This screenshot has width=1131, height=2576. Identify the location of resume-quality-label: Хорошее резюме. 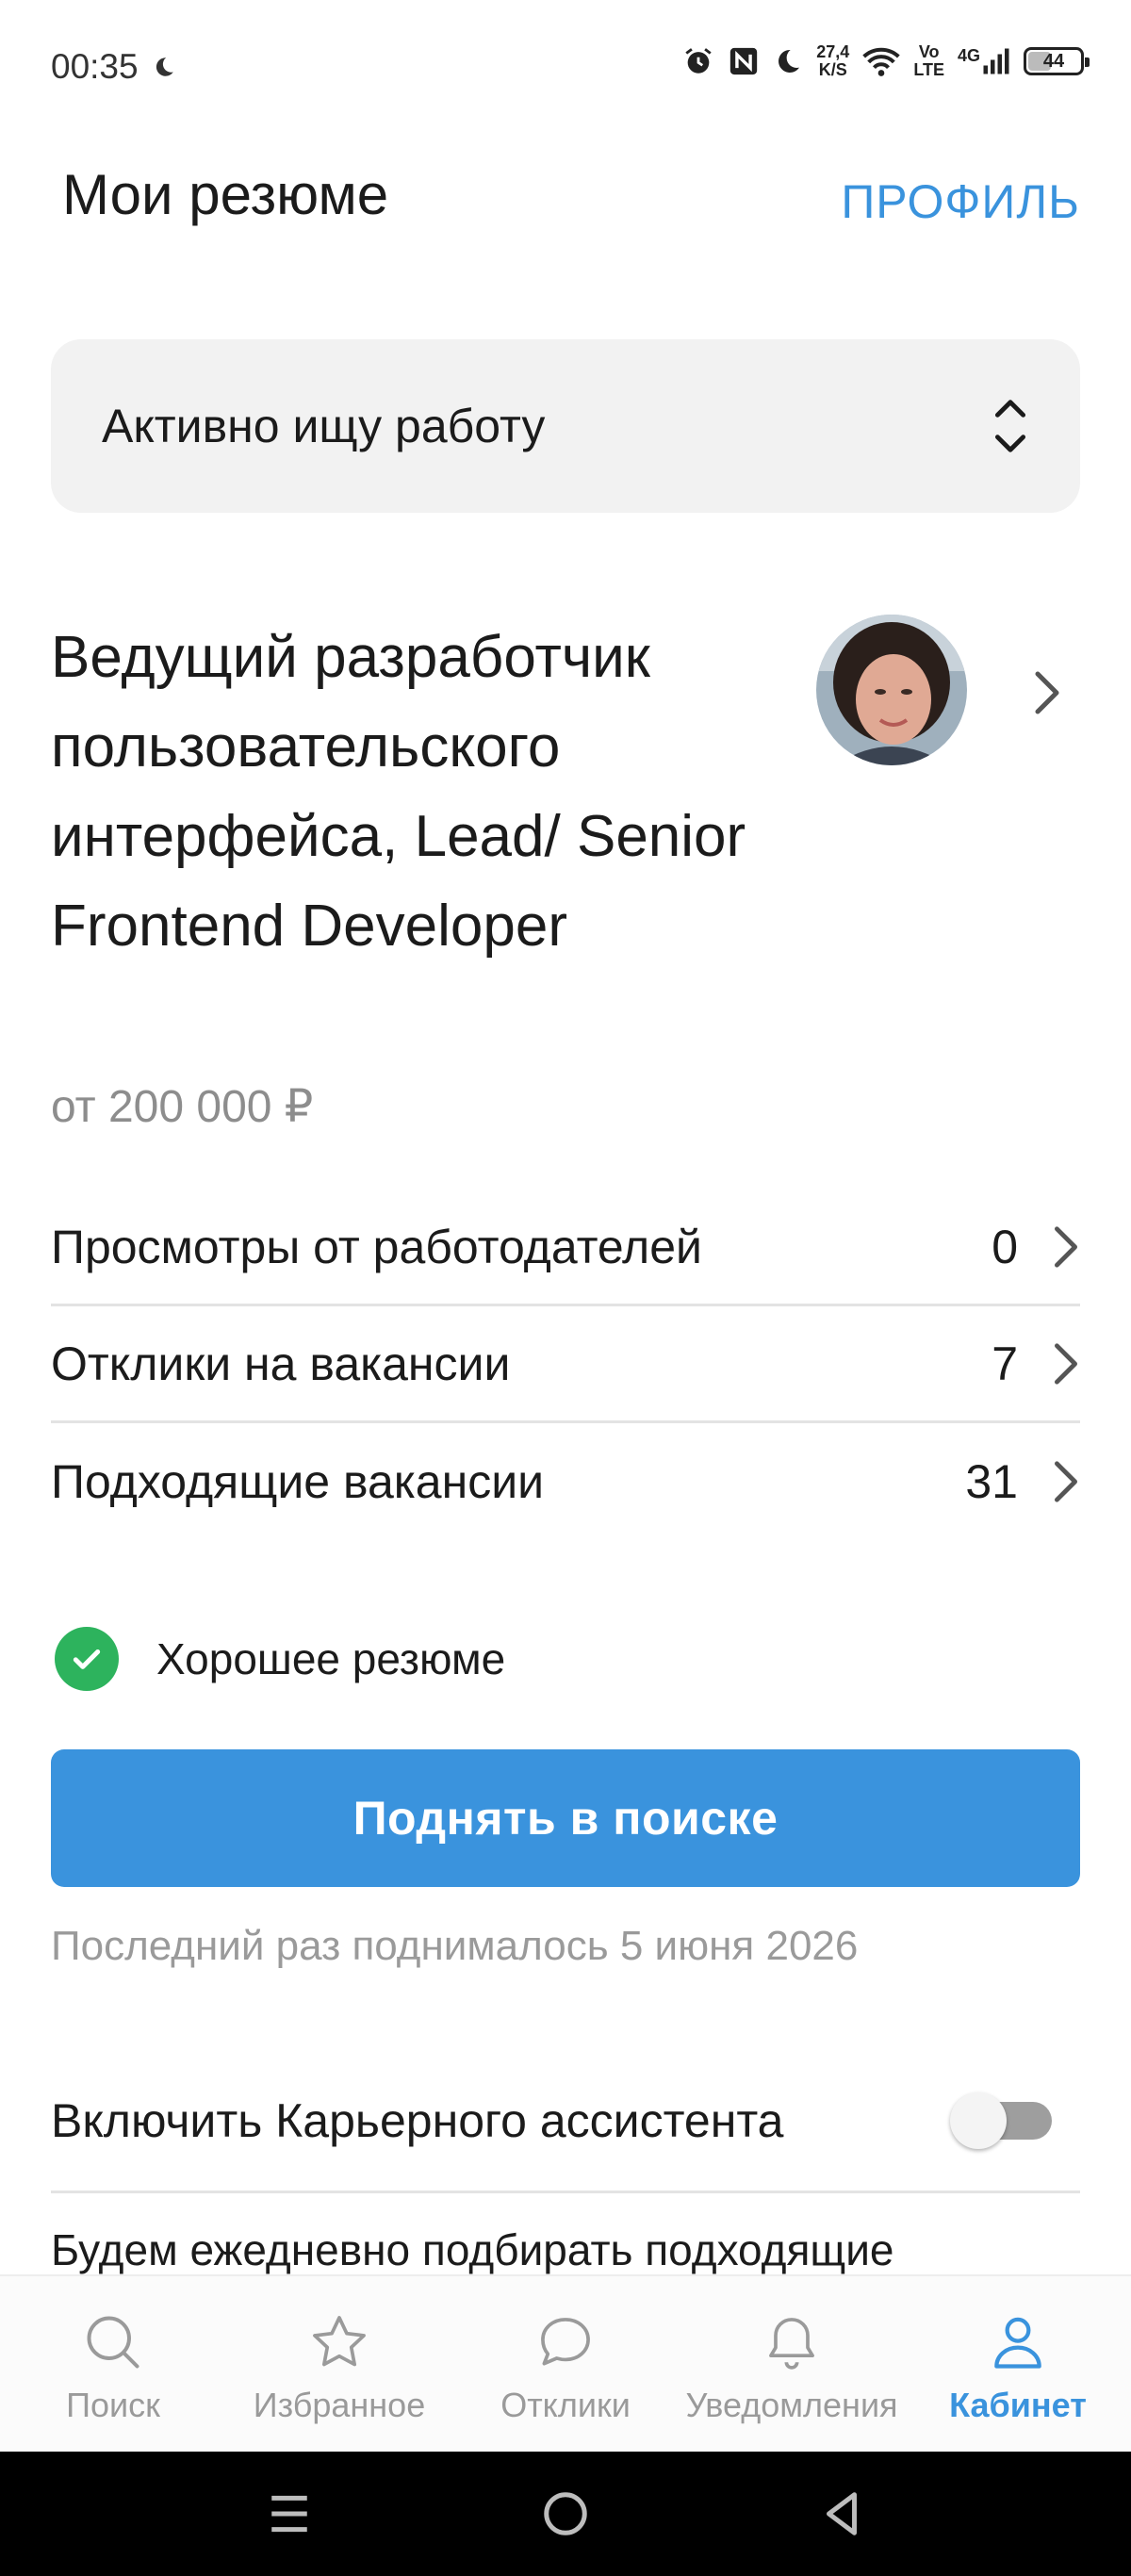
(331, 1658).